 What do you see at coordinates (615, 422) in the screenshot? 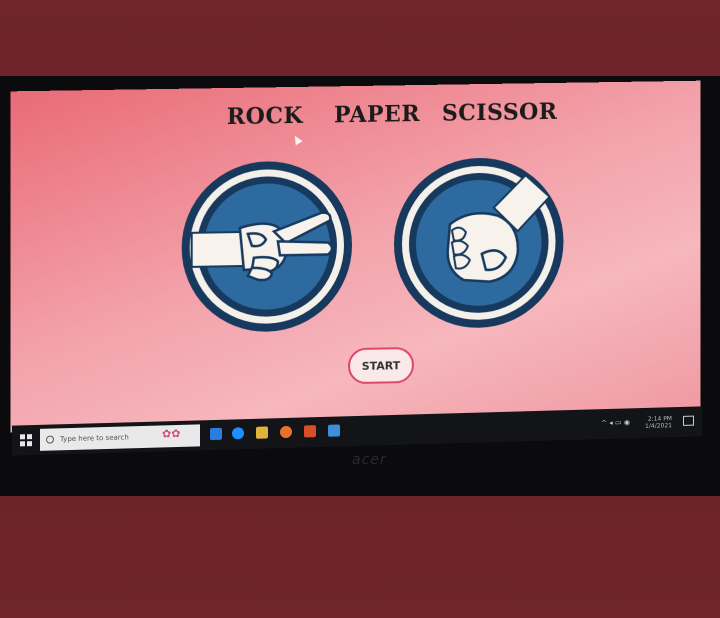
I see `system-tray-icons: ^ ◂ ▭ ◉` at bounding box center [615, 422].